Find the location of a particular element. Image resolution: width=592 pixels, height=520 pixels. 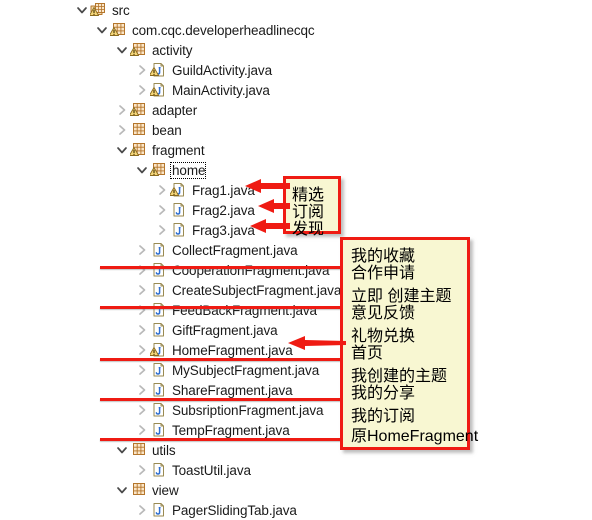

tree-row: utils is located at coordinates (145, 450).